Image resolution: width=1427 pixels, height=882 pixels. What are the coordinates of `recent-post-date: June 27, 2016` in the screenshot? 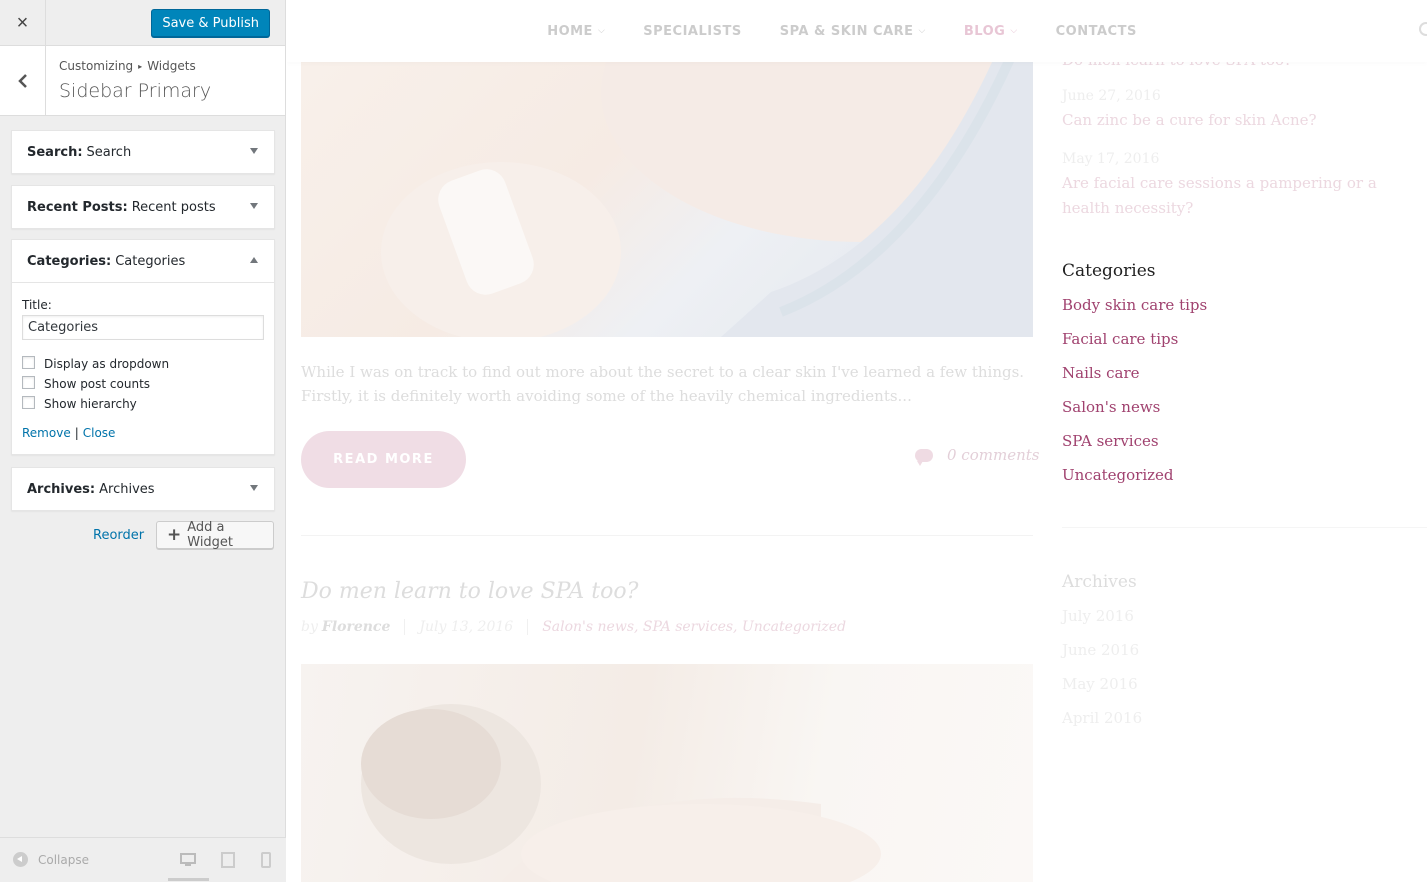 It's located at (1111, 96).